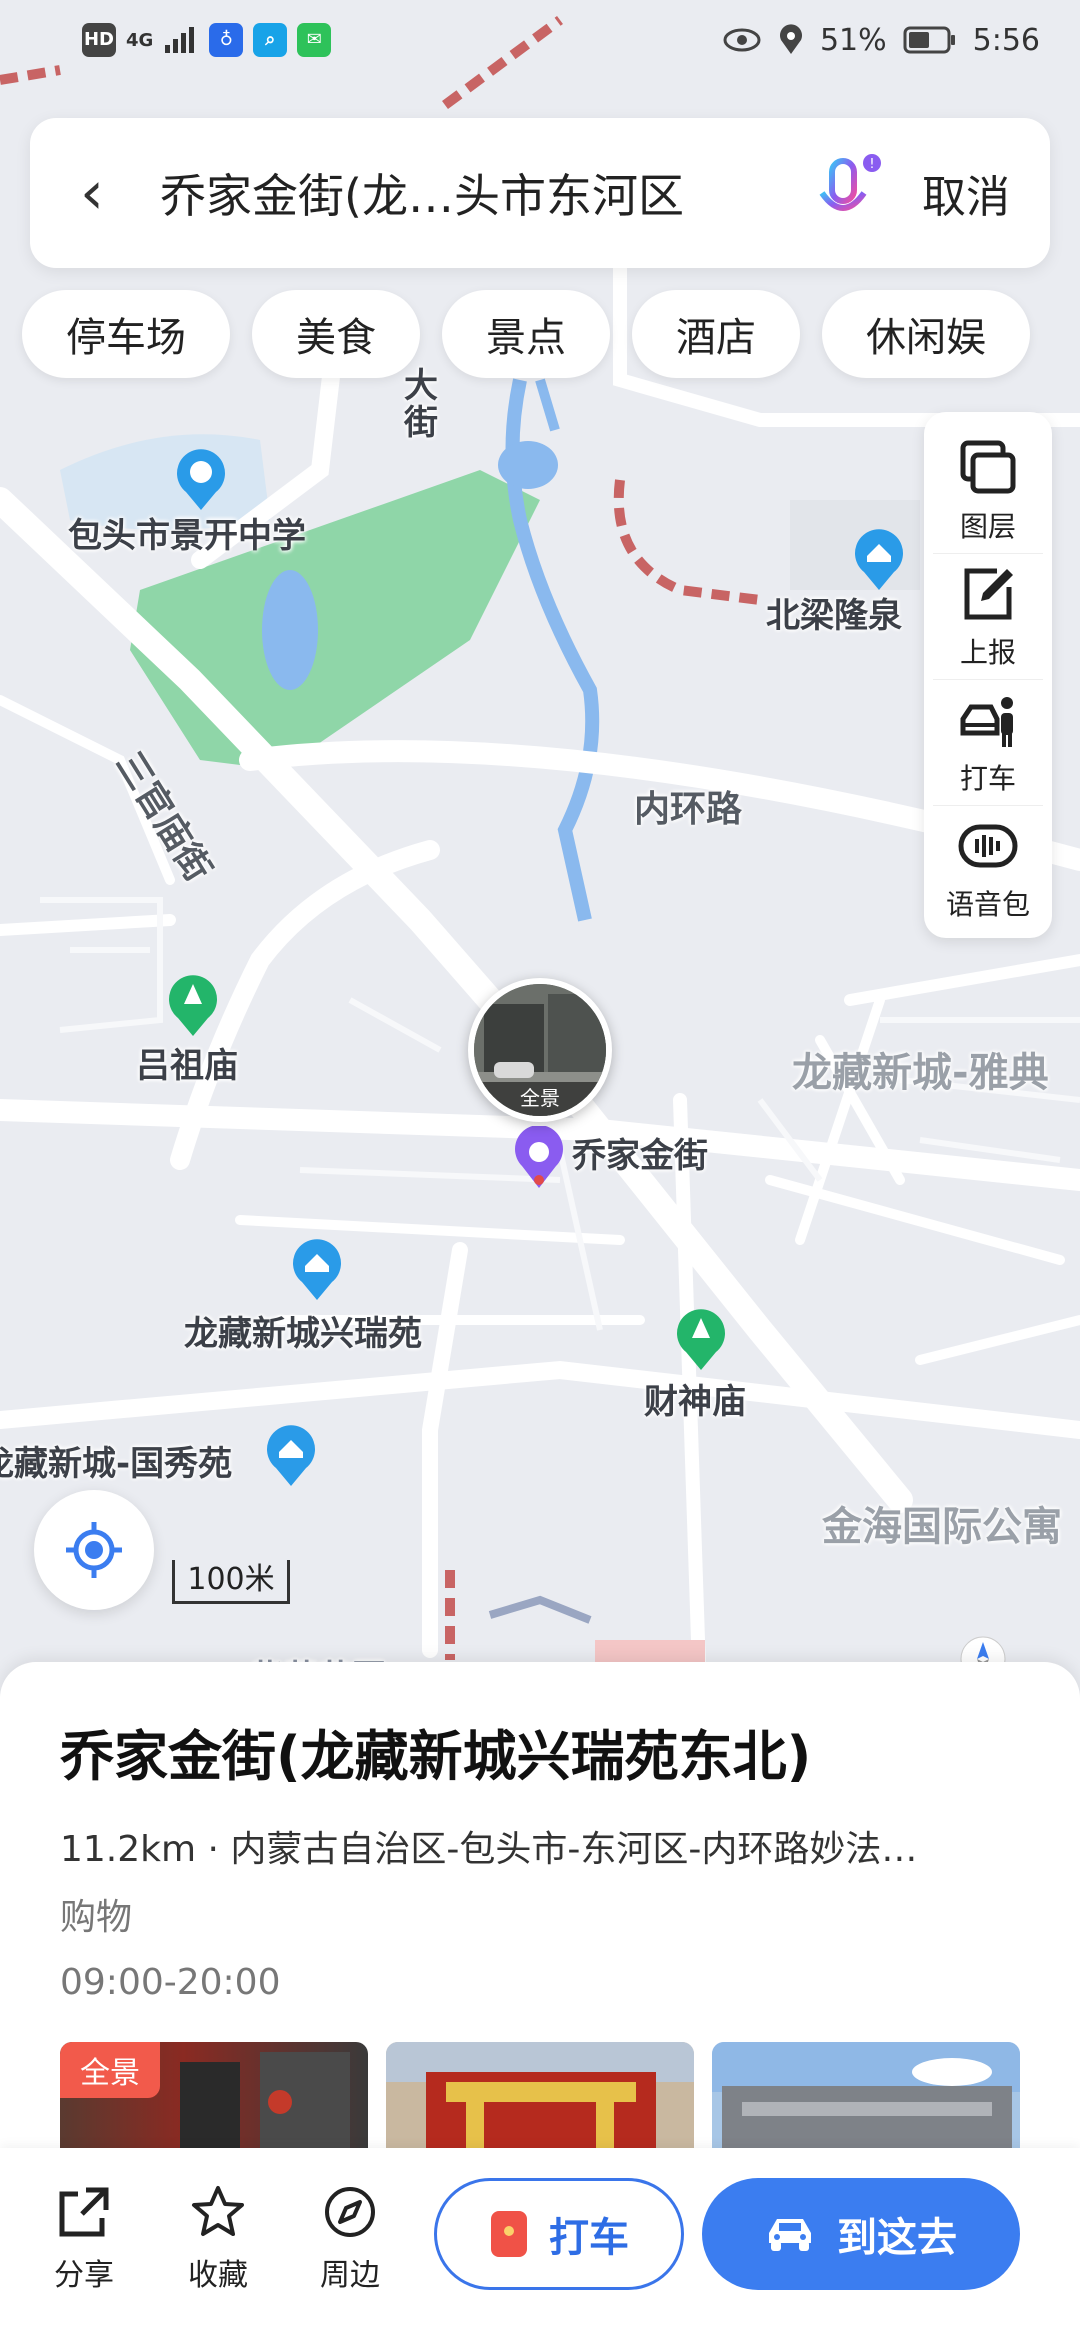 This screenshot has height=2340, width=1080. Describe the element at coordinates (218, 2211) in the screenshot. I see `star-icon` at that location.